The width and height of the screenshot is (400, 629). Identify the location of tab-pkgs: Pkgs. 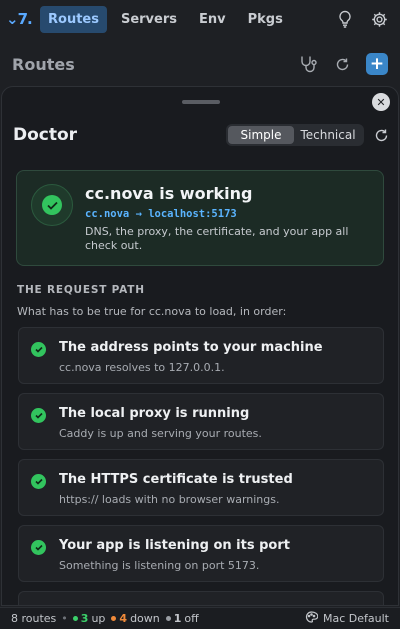
(265, 19).